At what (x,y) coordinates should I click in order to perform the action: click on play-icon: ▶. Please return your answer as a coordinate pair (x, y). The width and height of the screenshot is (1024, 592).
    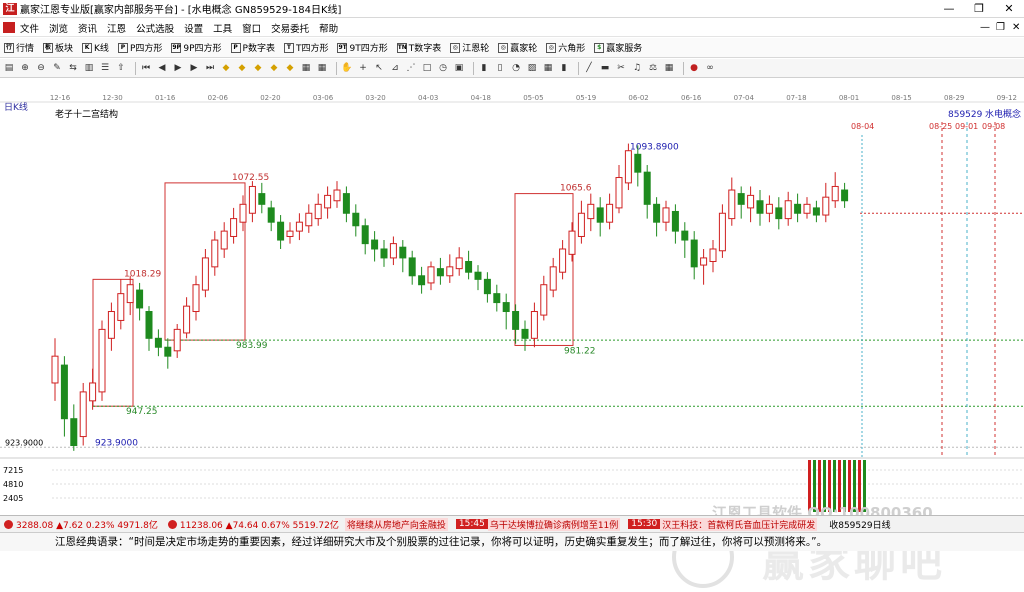
    Looking at the image, I should click on (178, 68).